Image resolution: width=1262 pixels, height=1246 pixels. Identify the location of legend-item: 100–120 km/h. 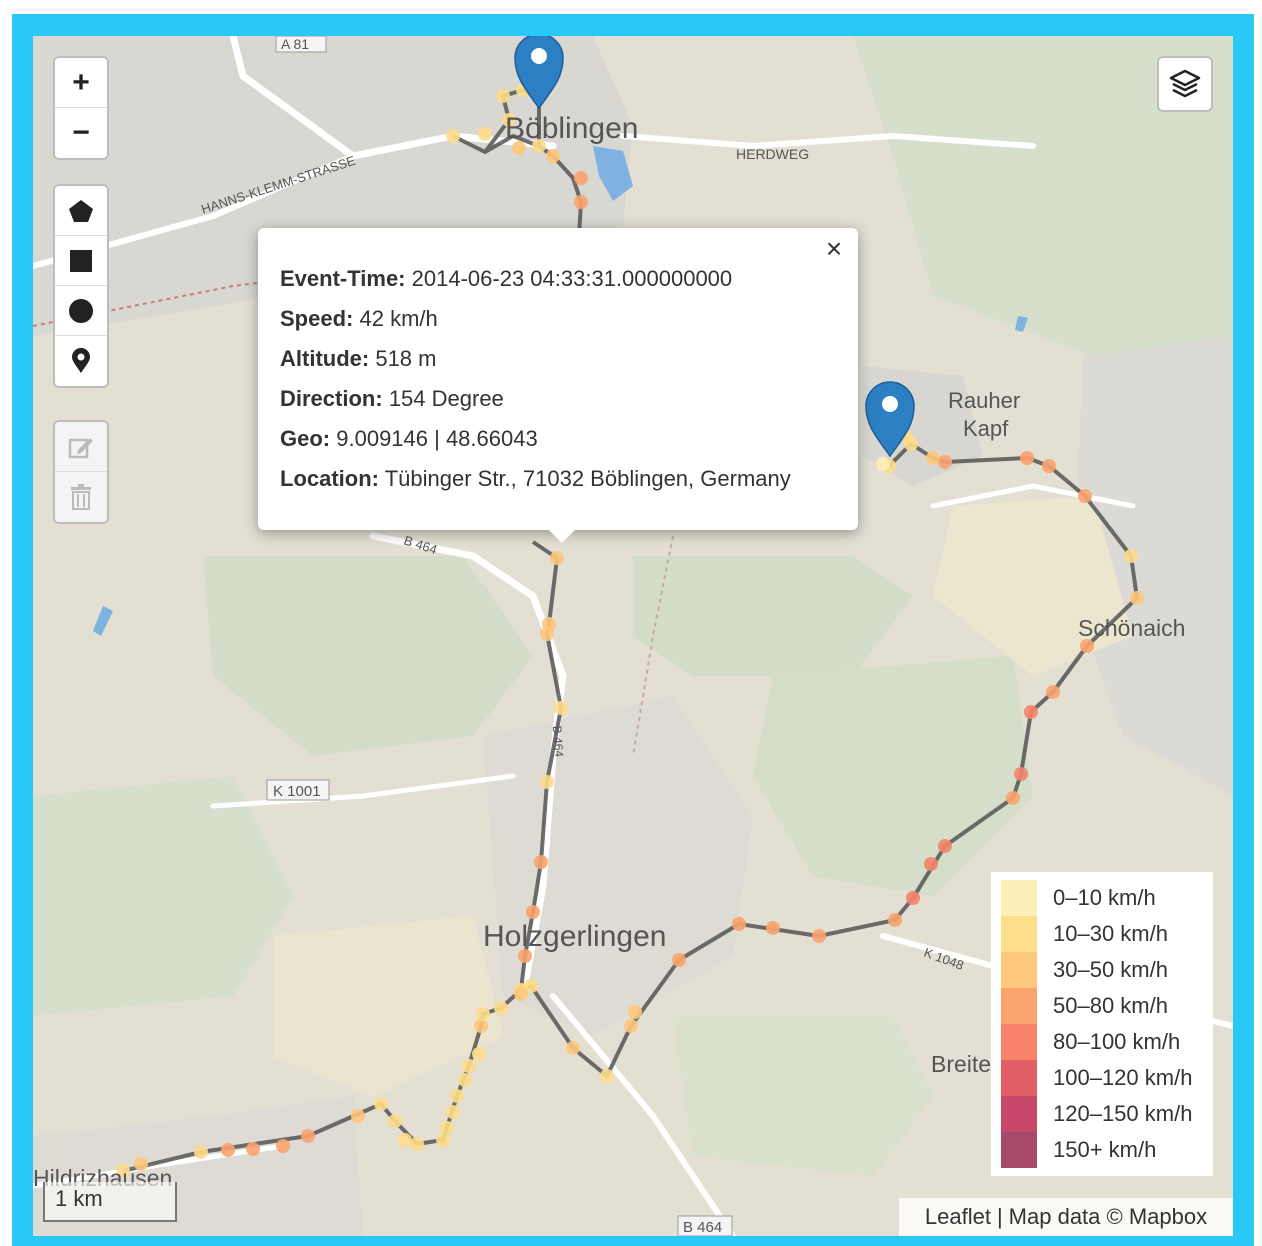
(1096, 1078).